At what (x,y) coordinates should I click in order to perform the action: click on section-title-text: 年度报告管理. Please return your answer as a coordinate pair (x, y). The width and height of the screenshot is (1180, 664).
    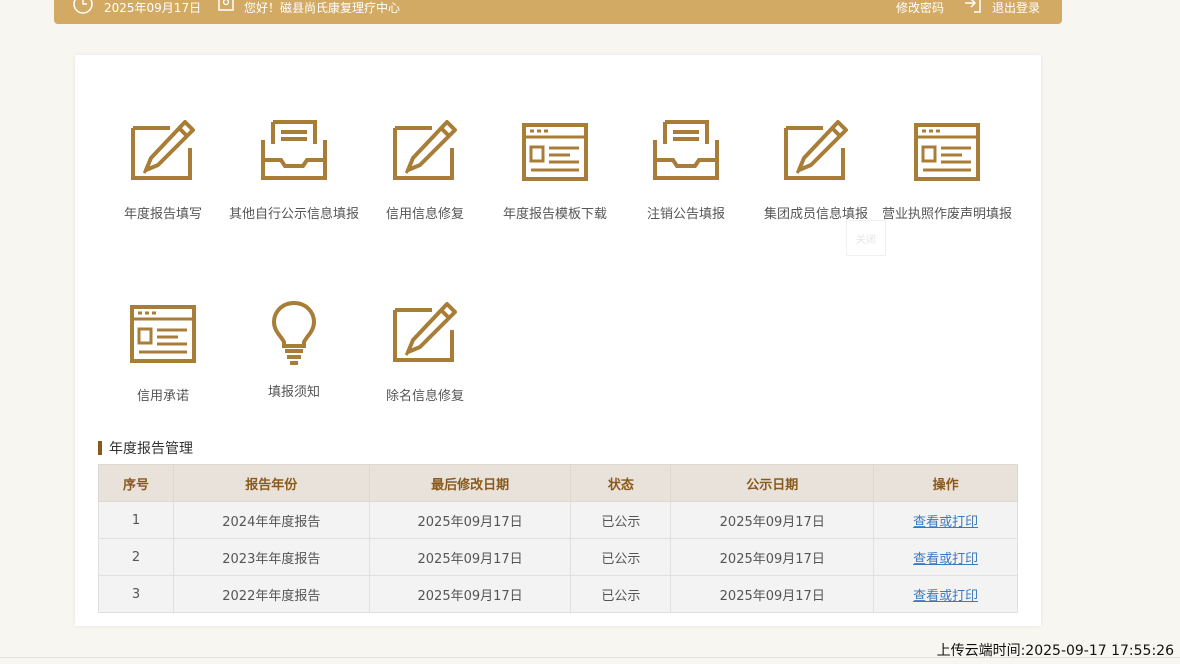
    Looking at the image, I should click on (151, 449).